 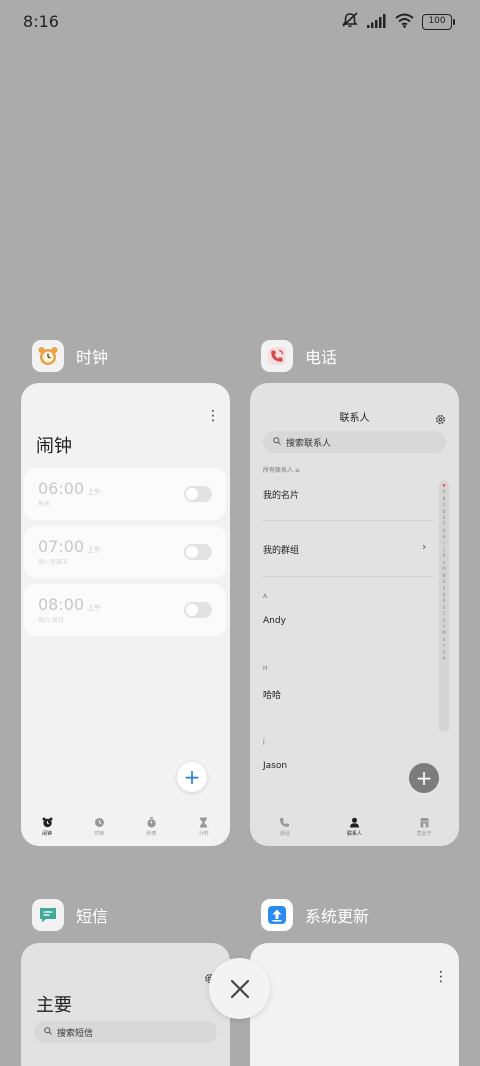 What do you see at coordinates (53, 562) in the screenshot?
I see `alarm-repeat: 周一至周五` at bounding box center [53, 562].